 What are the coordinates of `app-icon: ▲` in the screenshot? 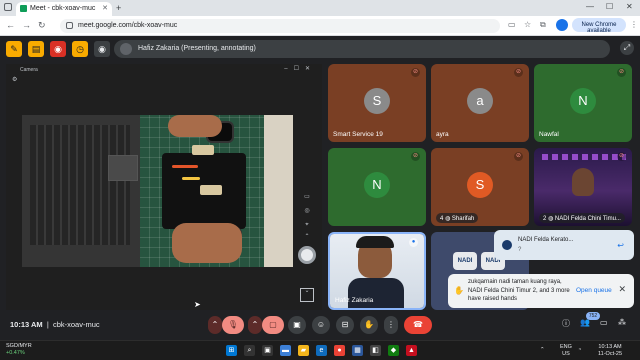 It's located at (411, 350).